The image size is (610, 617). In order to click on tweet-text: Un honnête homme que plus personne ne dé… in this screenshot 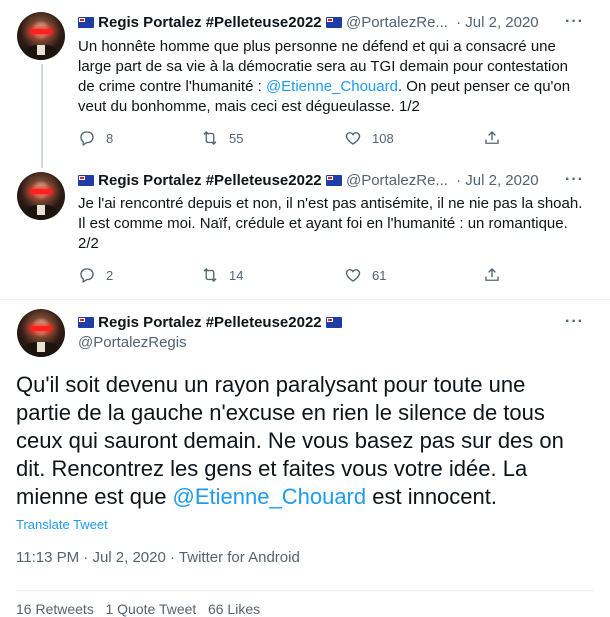, I will do `click(333, 77)`.